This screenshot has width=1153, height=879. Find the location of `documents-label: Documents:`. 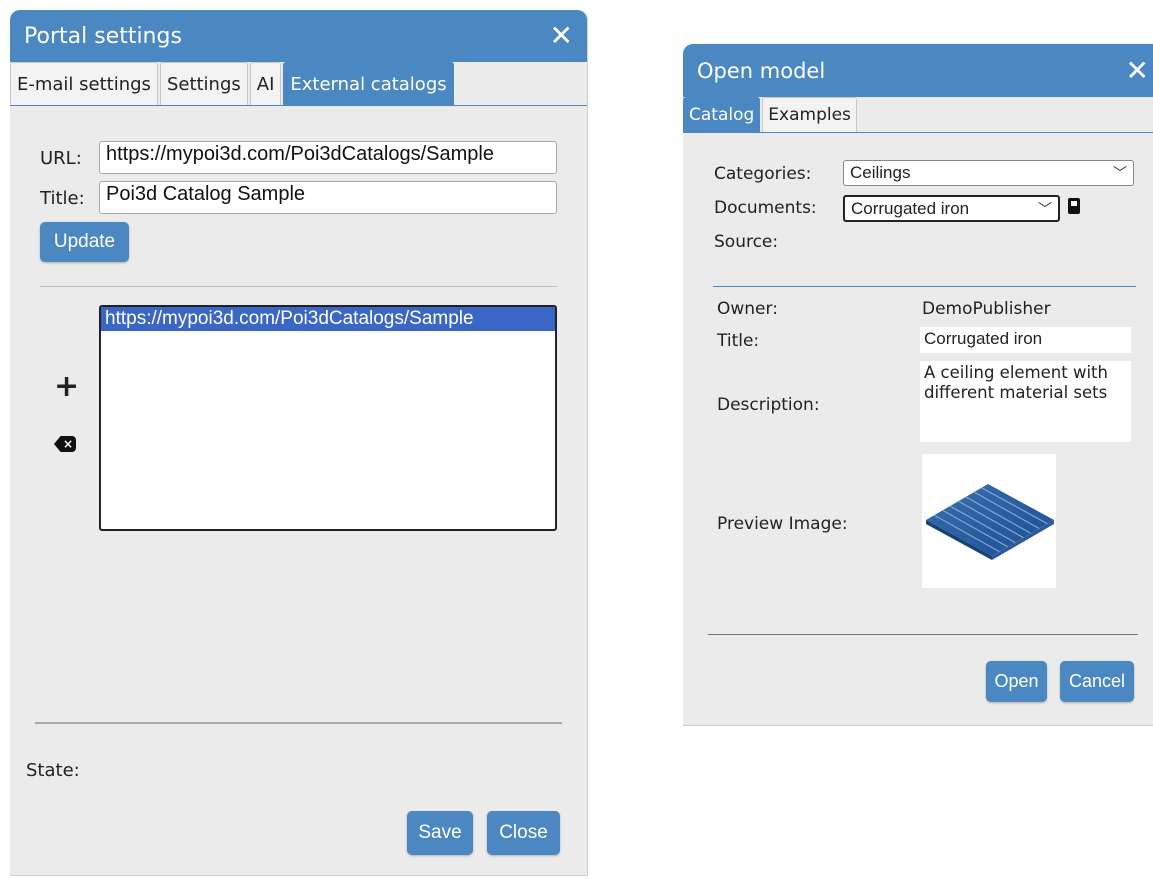

documents-label: Documents: is located at coordinates (765, 208).